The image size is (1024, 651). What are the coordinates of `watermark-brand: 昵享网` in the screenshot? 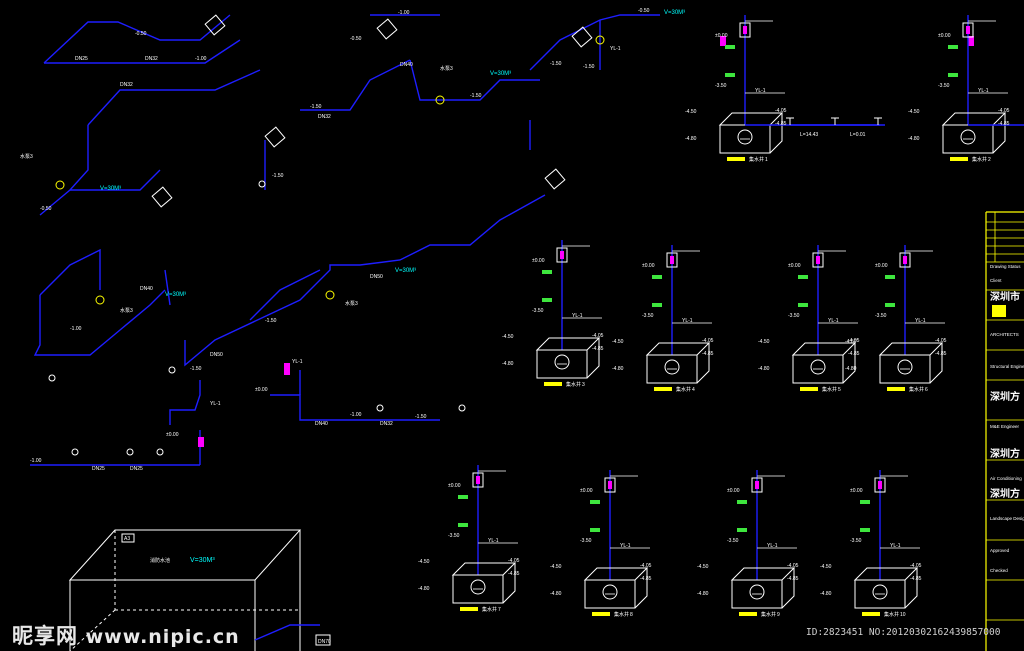 It's located at (45, 636).